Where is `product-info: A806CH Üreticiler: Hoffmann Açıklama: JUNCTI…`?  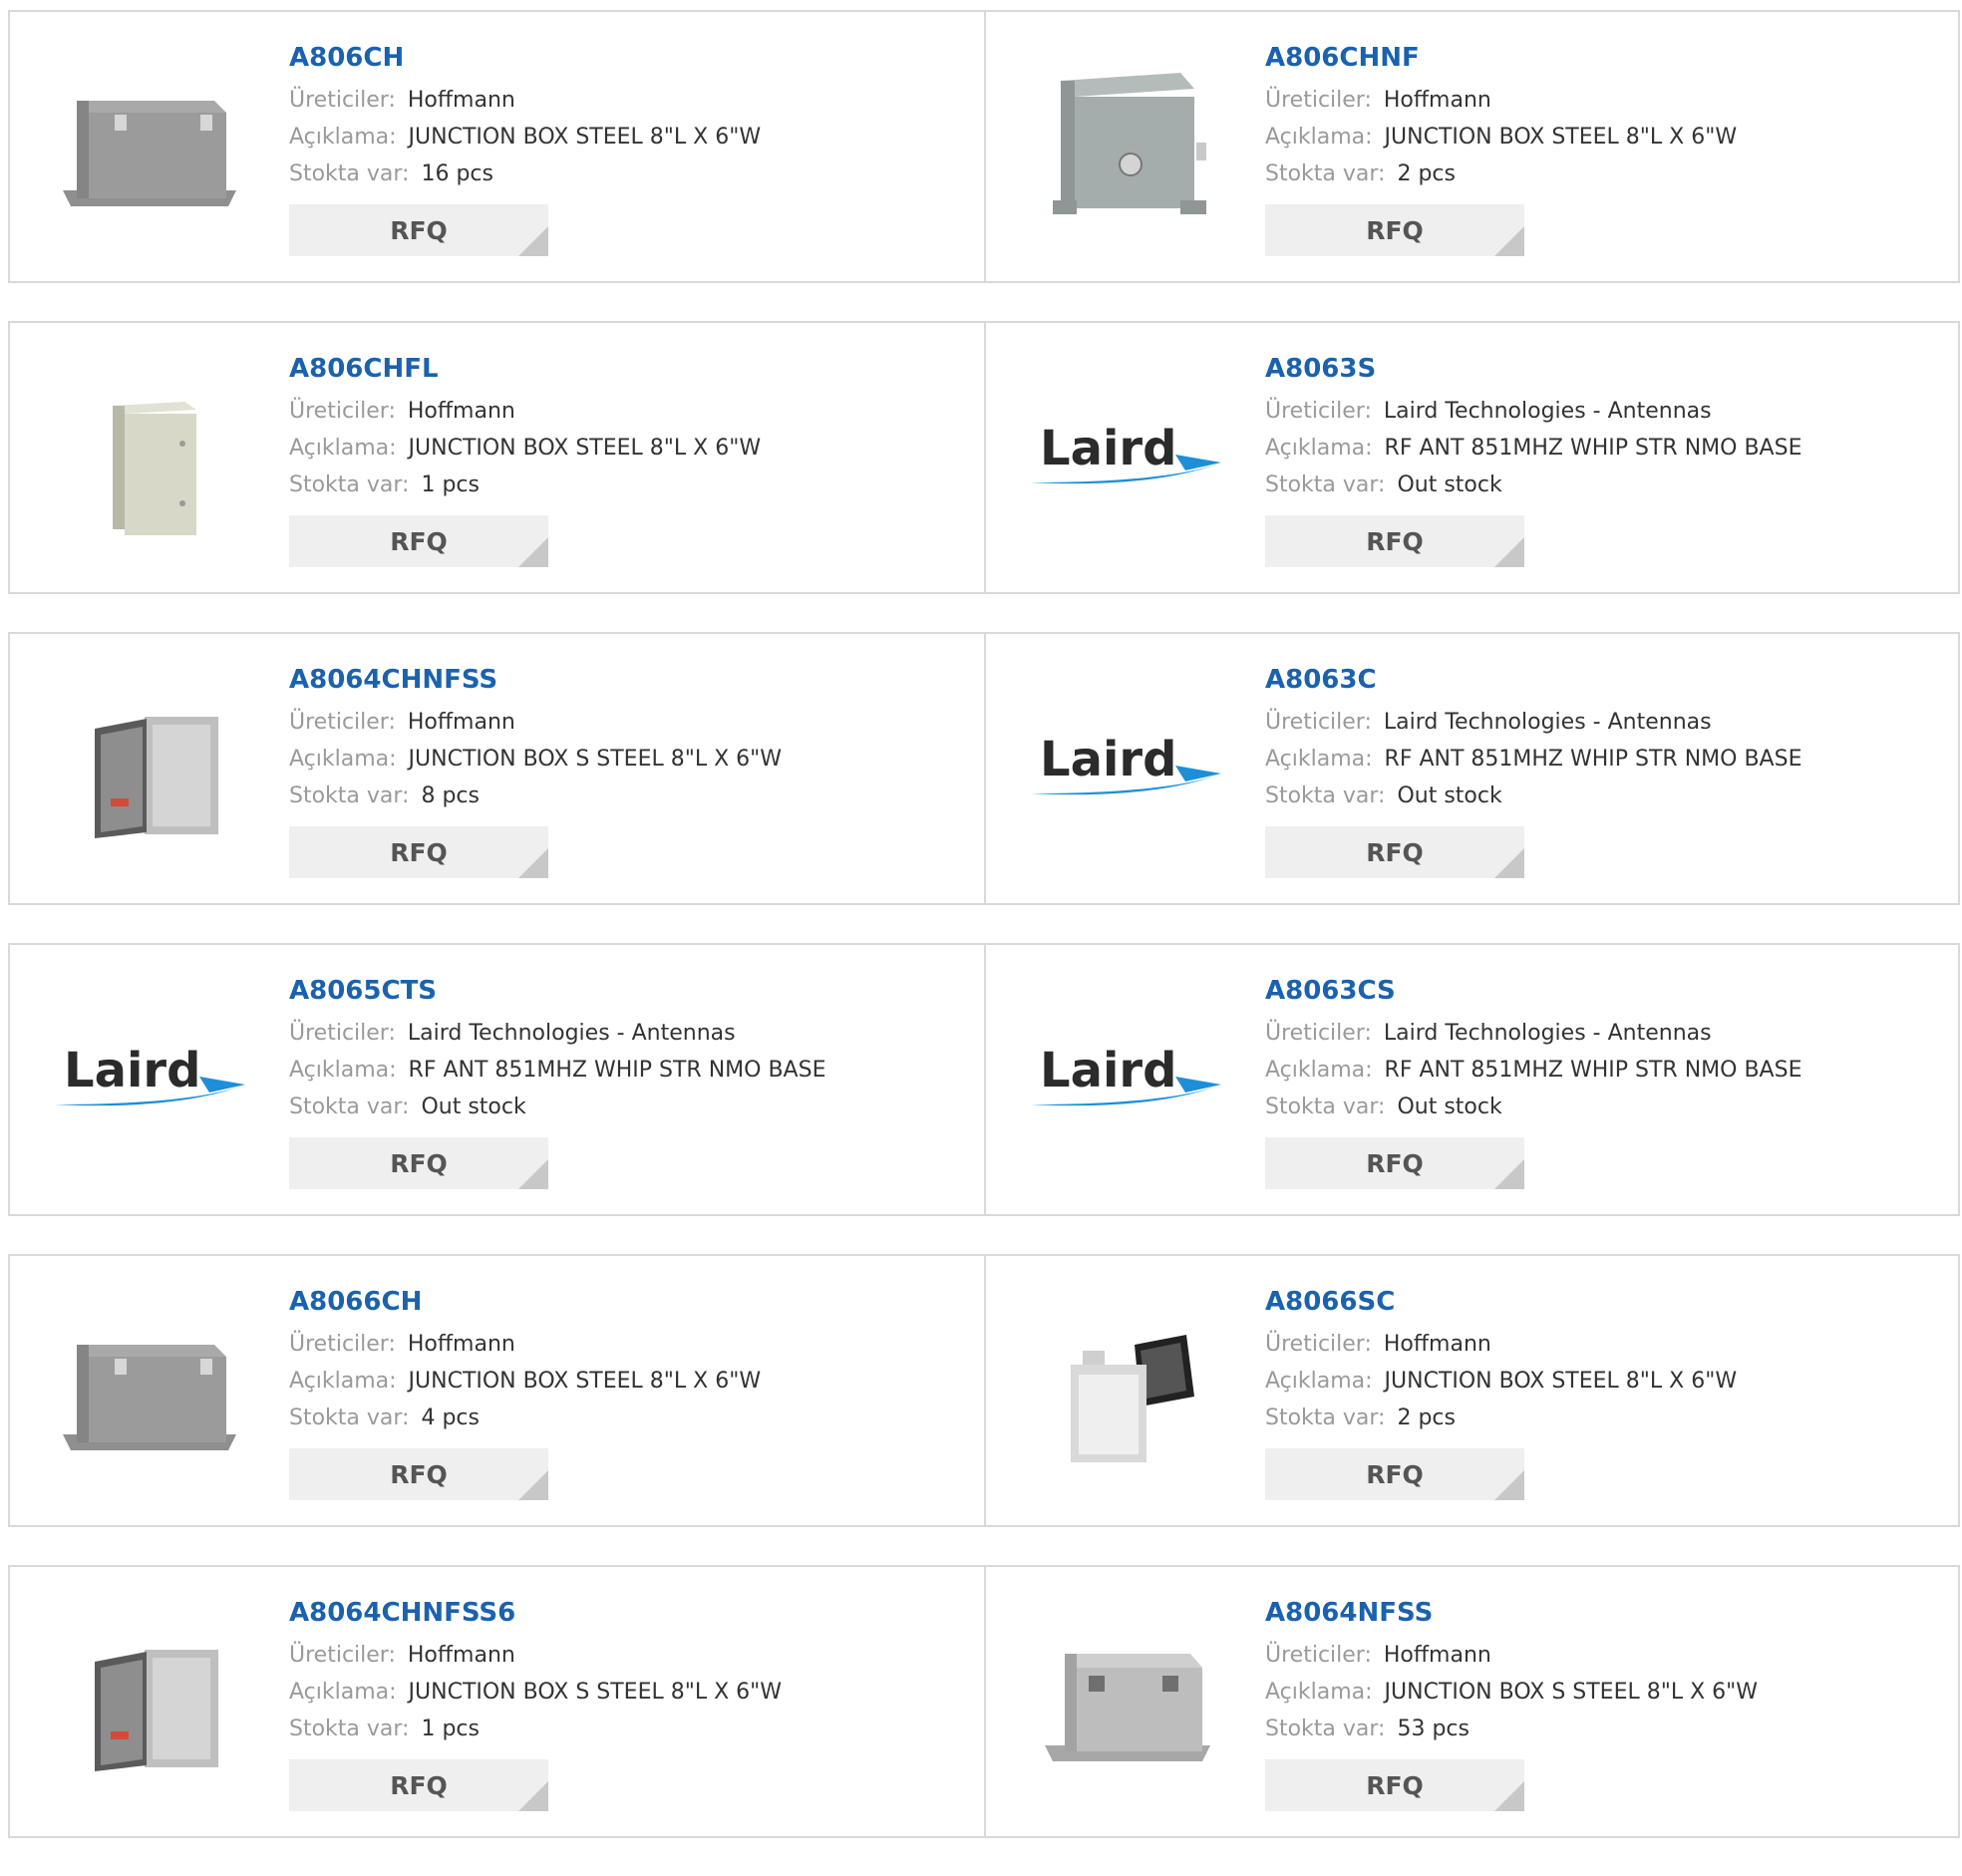
product-info: A806CH Üreticiler: Hoffmann Açıklama: JUNCTI… is located at coordinates (525, 149).